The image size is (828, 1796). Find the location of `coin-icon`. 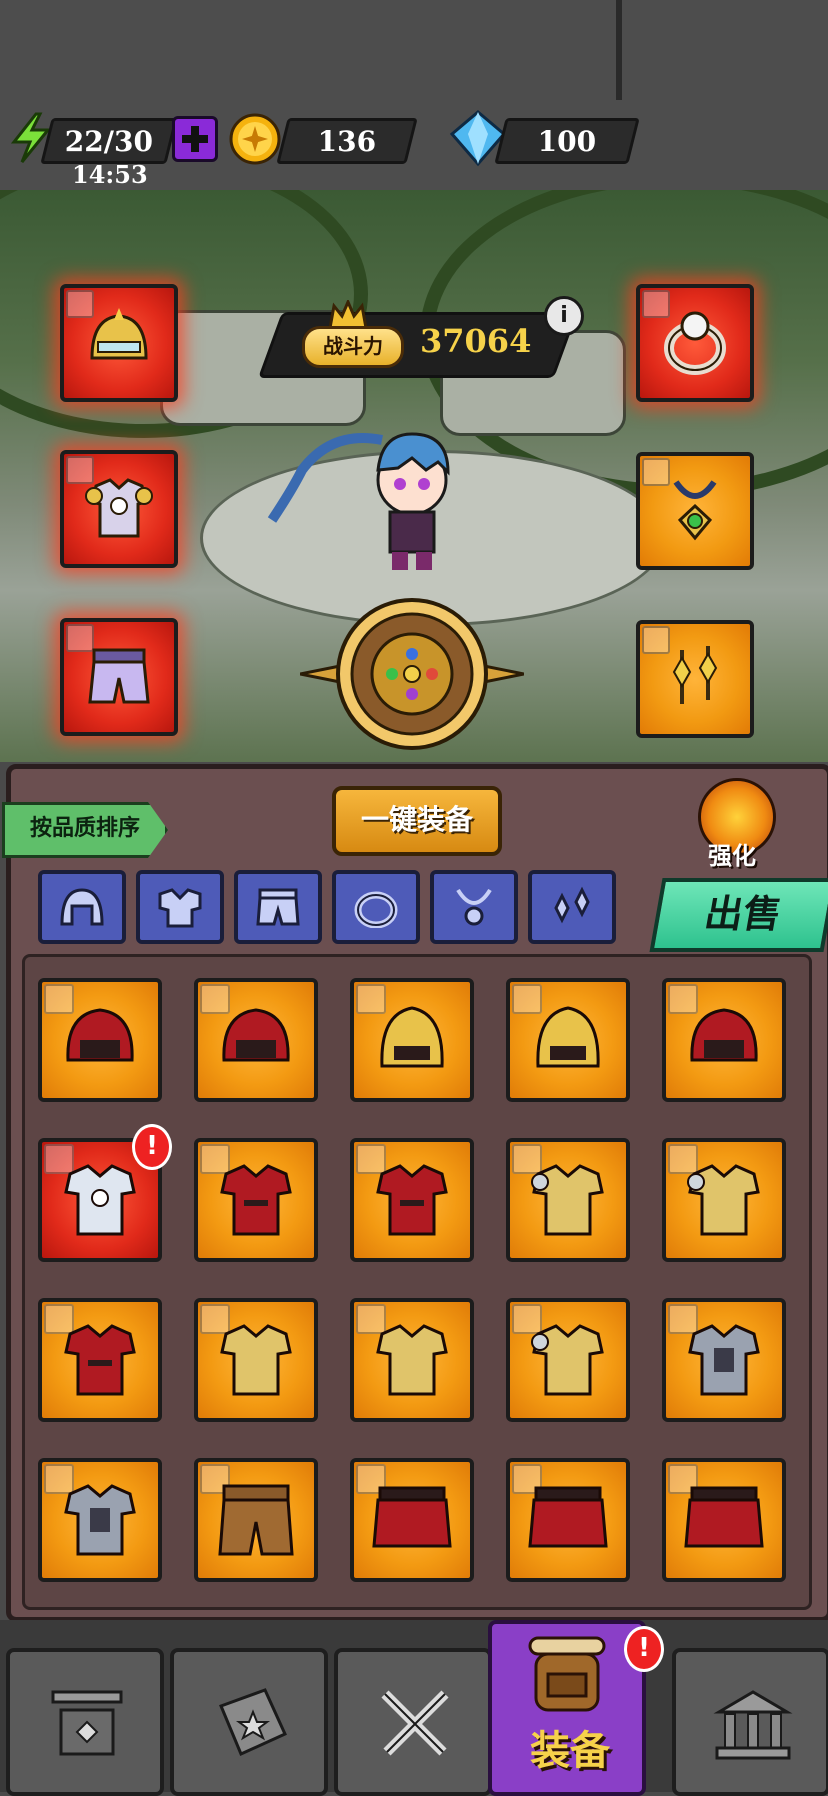

coin-icon is located at coordinates (255, 139).